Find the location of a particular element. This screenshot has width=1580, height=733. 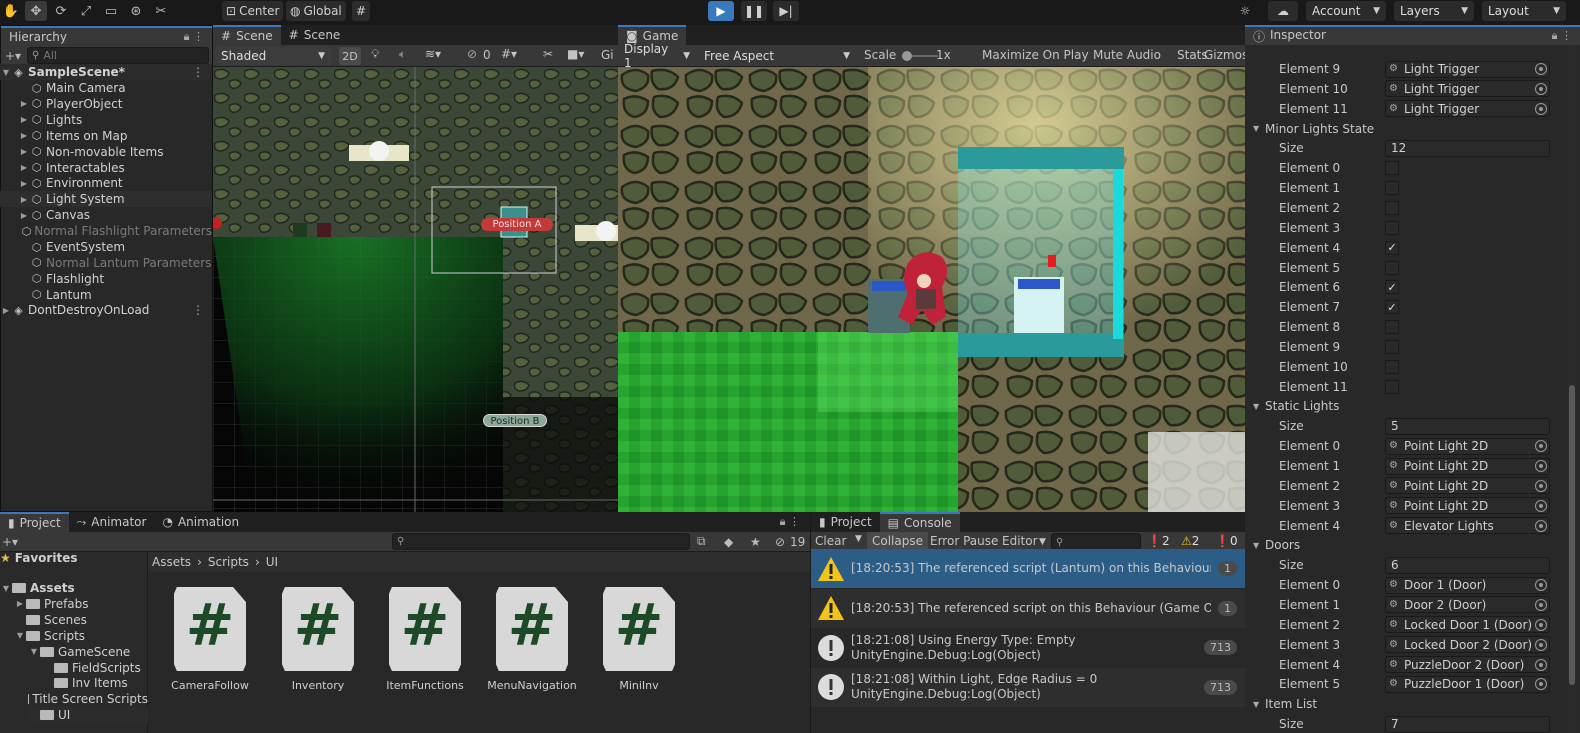

console-search-input: ⚲ is located at coordinates (1096, 541).